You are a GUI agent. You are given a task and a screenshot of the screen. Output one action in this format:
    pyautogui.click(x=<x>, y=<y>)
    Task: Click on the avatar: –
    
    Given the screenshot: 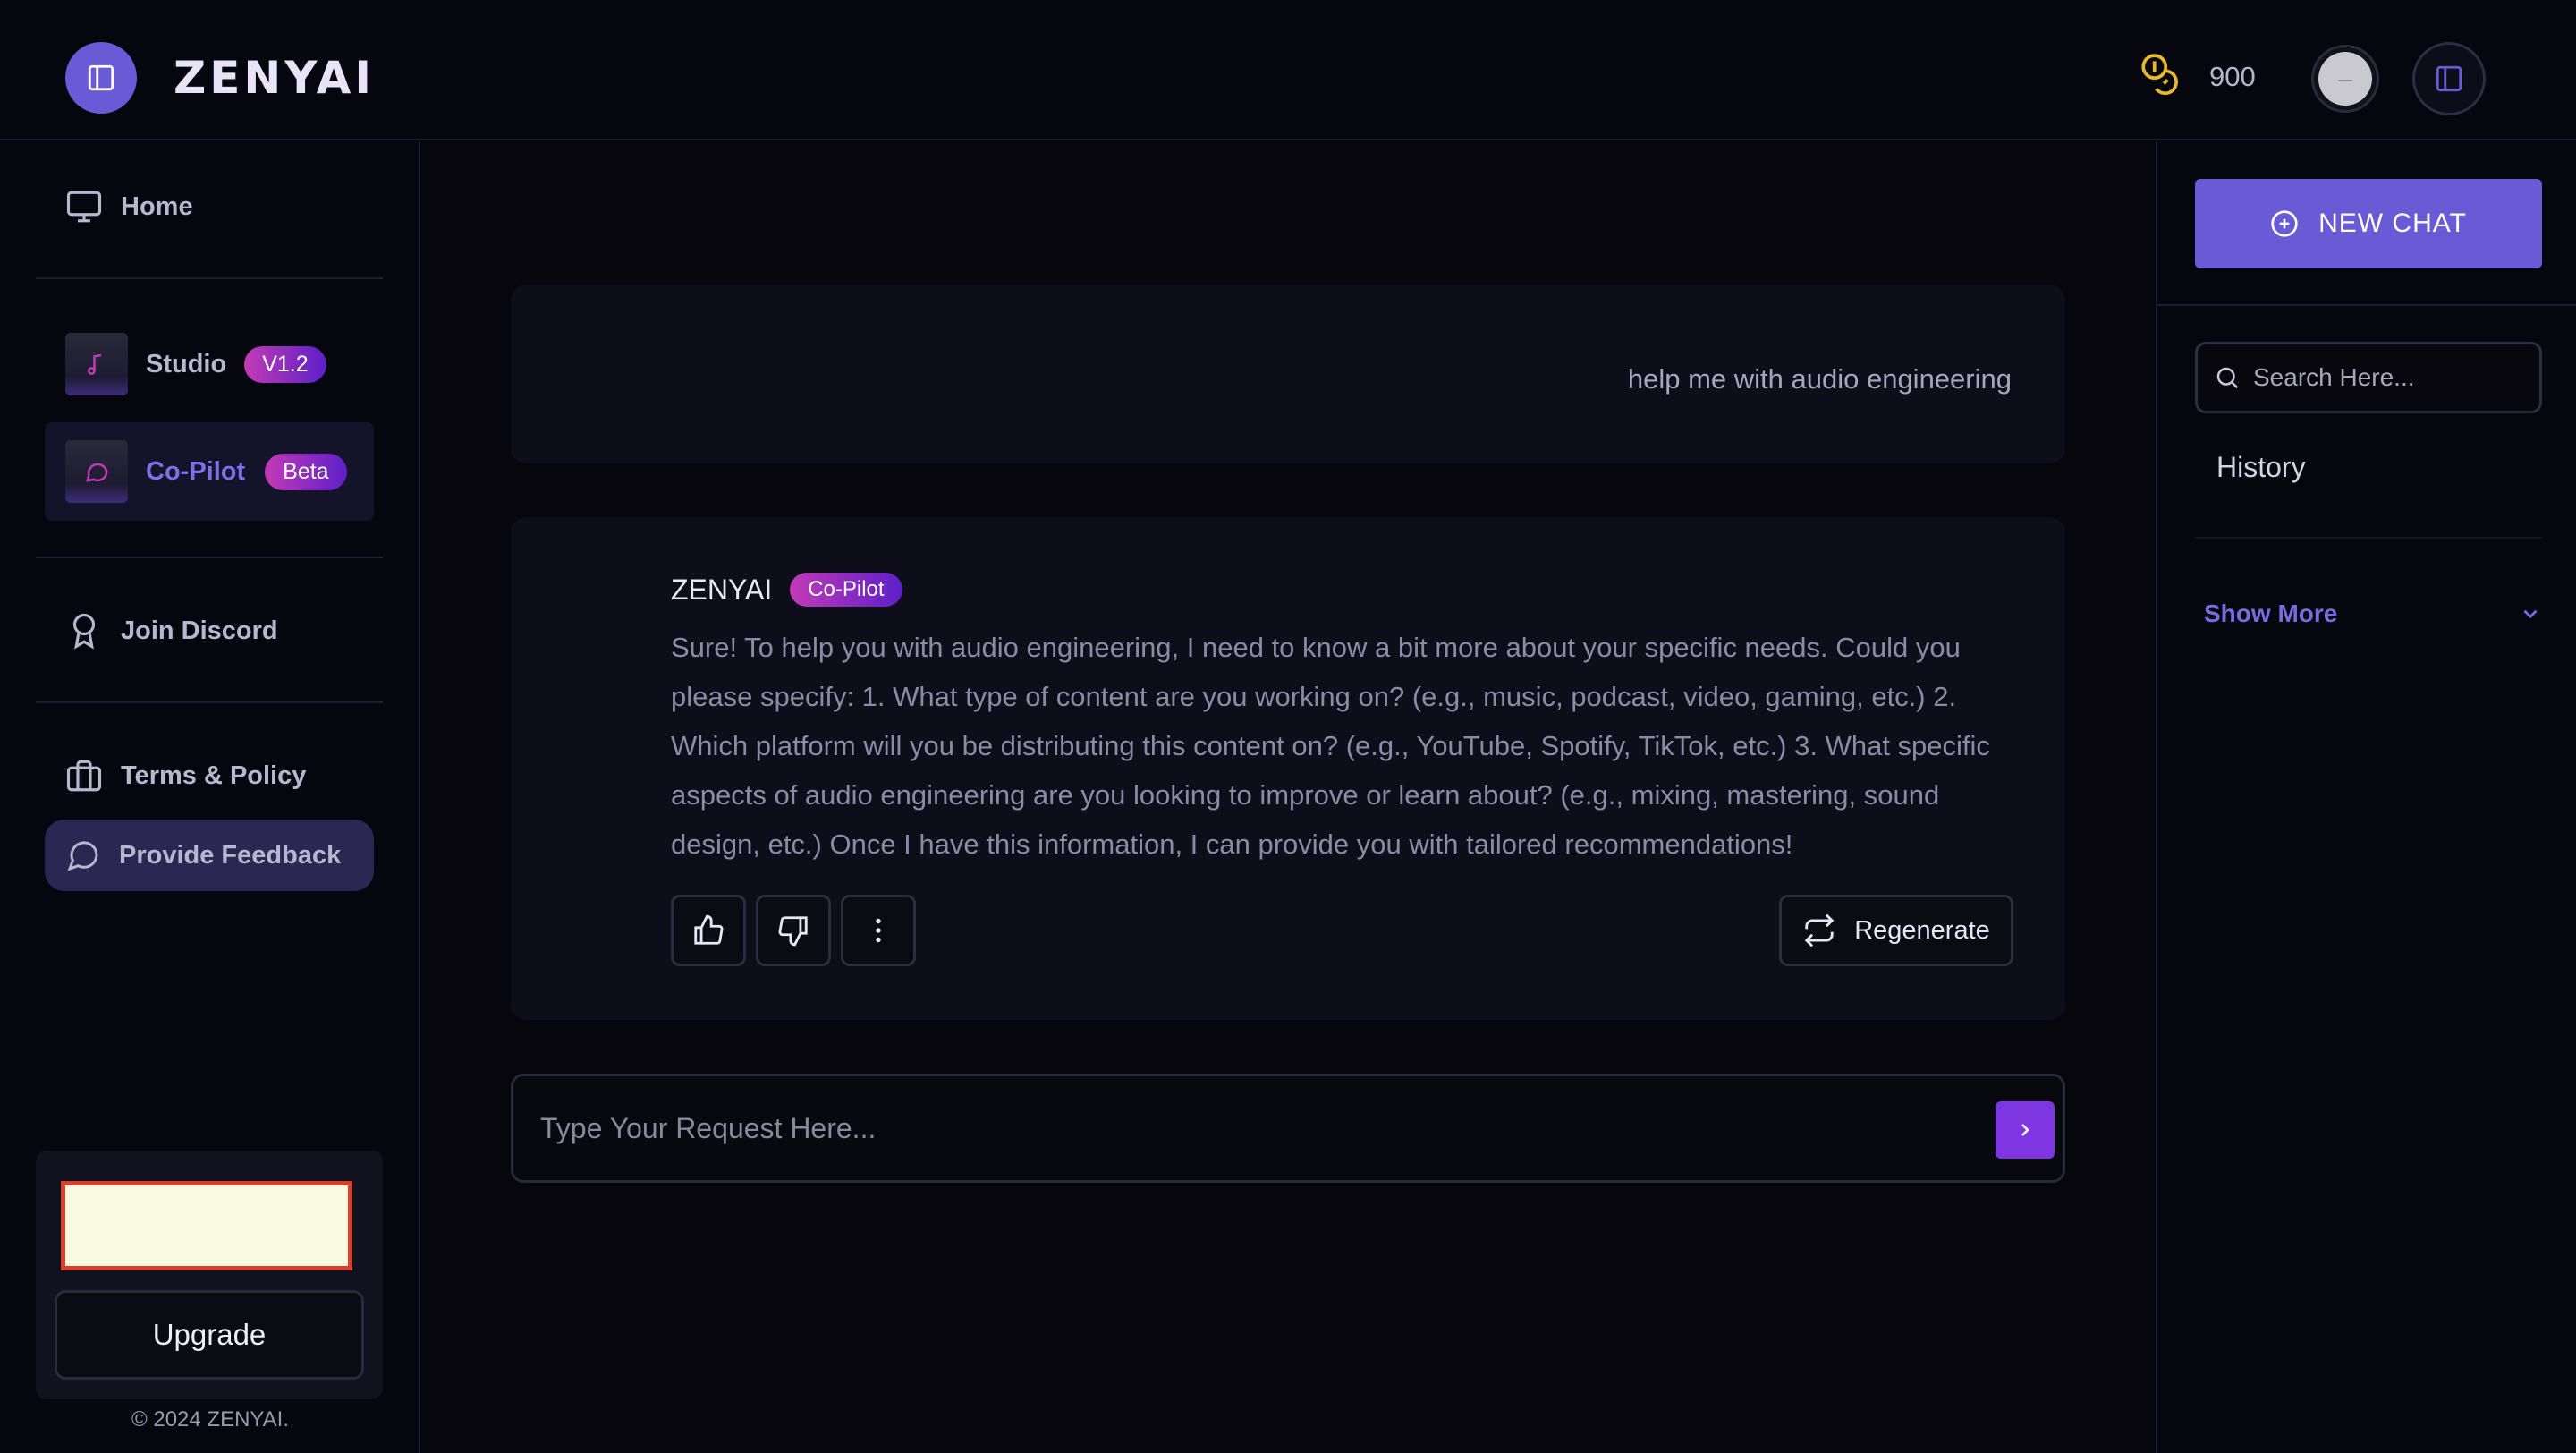 What is the action you would take?
    pyautogui.click(x=2345, y=79)
    